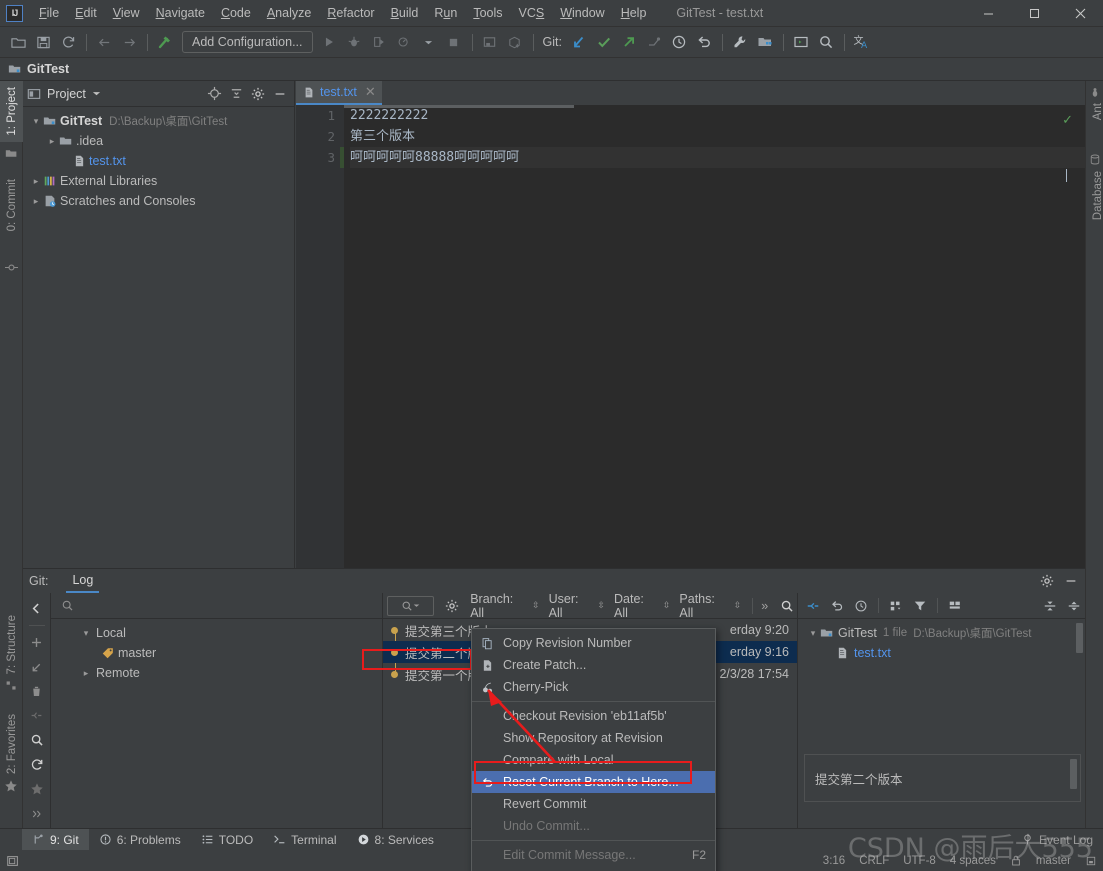  Describe the element at coordinates (158, 141) in the screenshot. I see `tree-node-idea: ▸ .idea` at that location.